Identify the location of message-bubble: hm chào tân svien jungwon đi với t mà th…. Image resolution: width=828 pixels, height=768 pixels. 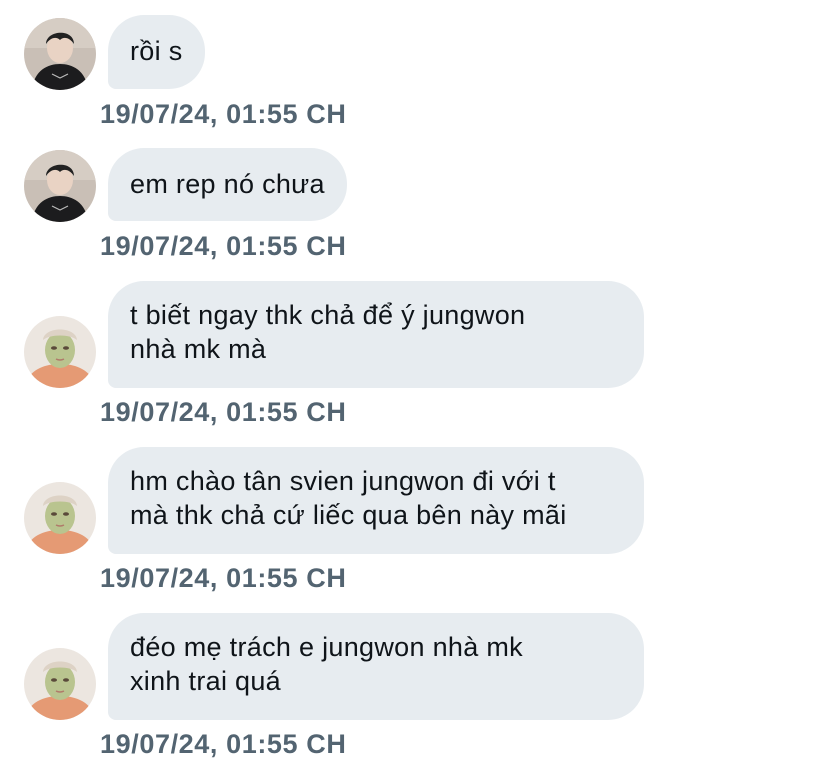
(376, 500).